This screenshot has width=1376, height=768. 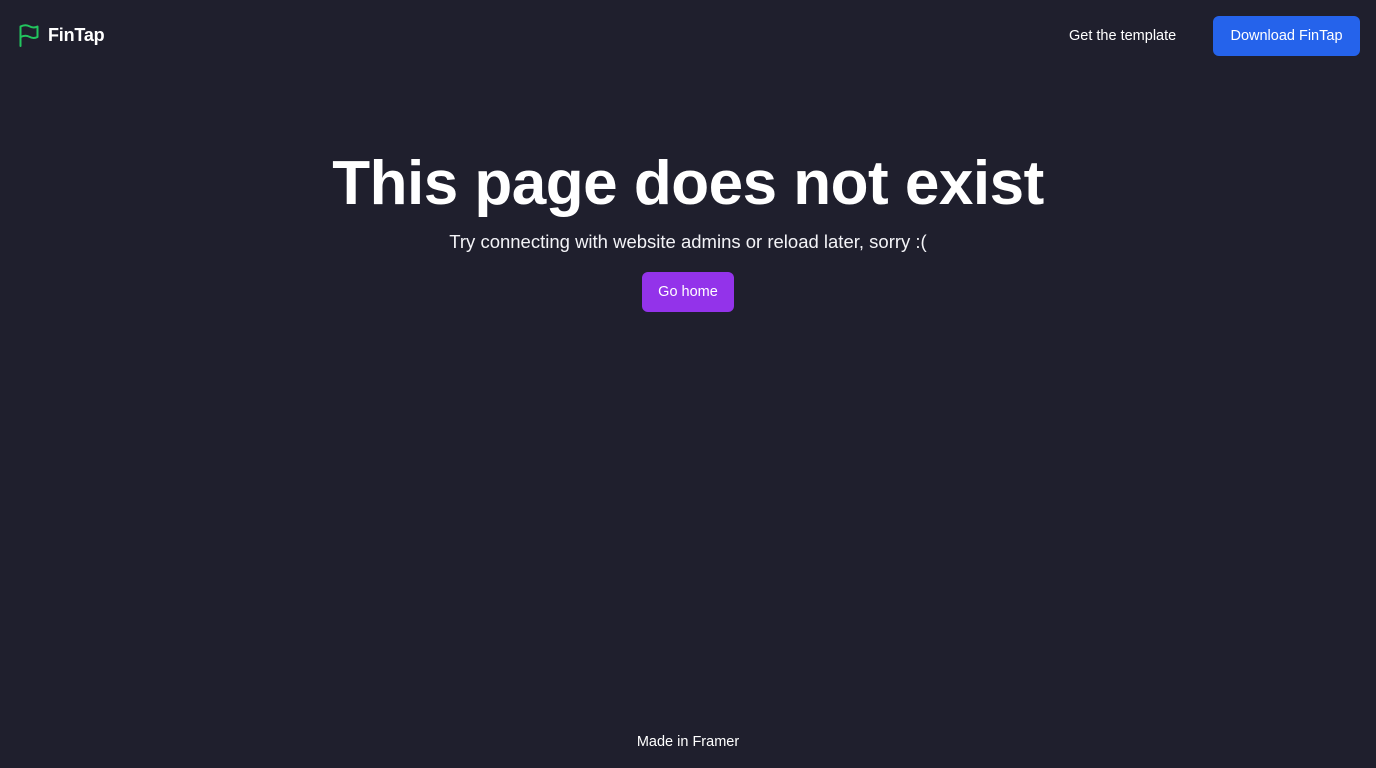 What do you see at coordinates (688, 742) in the screenshot?
I see `made-in-framer-badge: Made in Framer` at bounding box center [688, 742].